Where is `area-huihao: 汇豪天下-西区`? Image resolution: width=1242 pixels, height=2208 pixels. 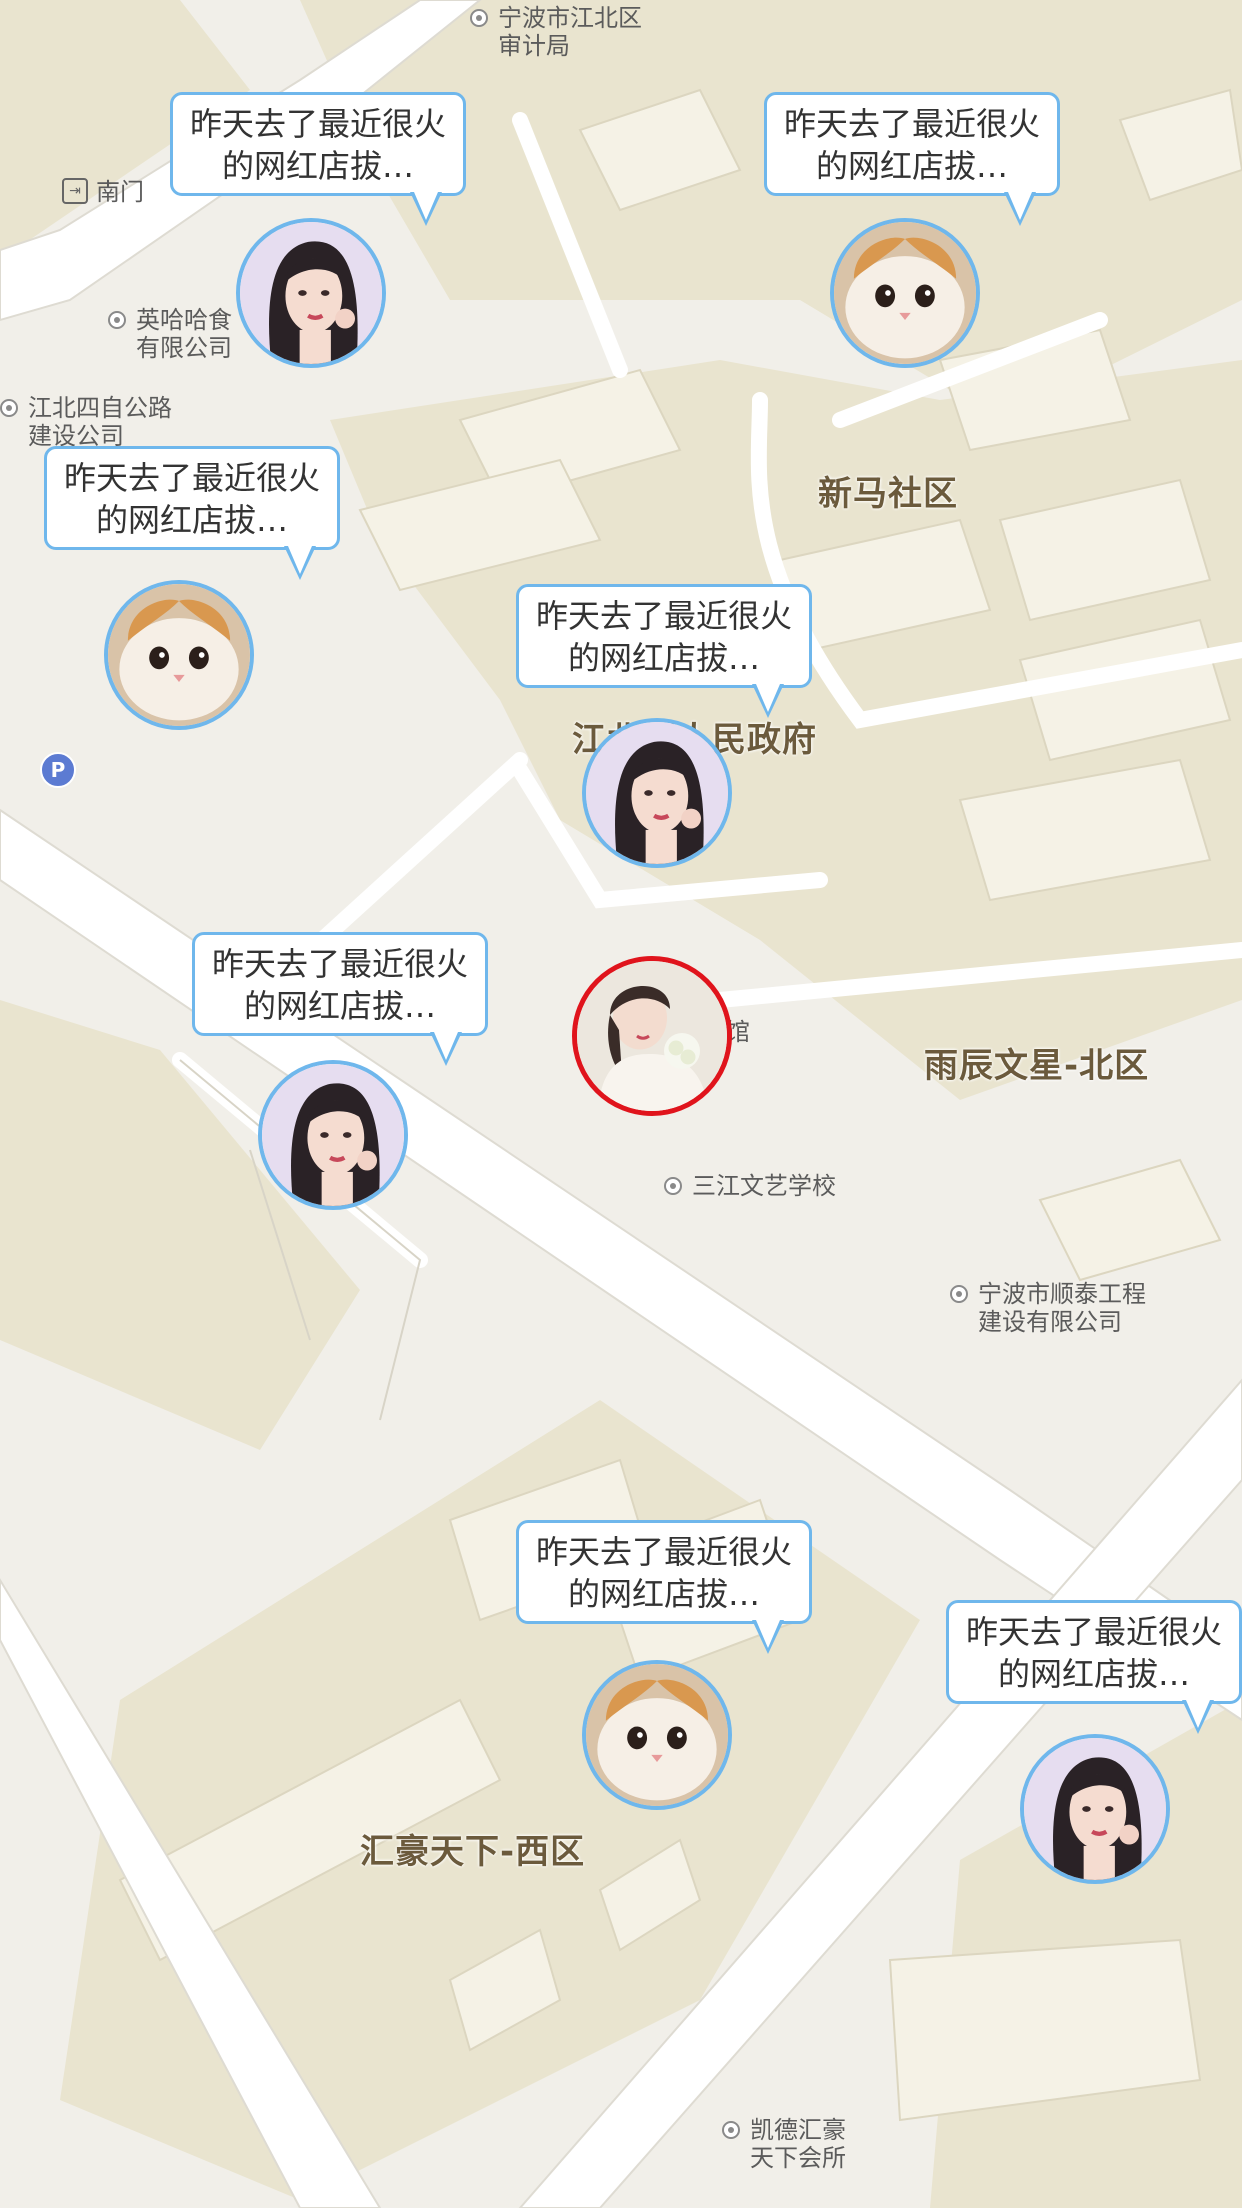 area-huihao: 汇豪天下-西区 is located at coordinates (473, 1852).